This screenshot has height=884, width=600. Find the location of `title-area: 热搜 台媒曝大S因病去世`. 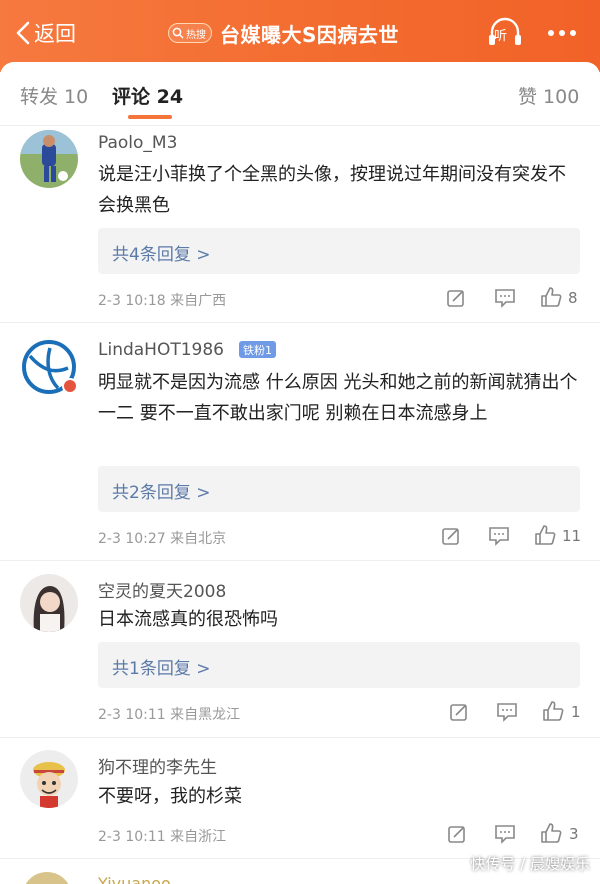

title-area: 热搜 台媒曝大S因病去世 is located at coordinates (283, 33).